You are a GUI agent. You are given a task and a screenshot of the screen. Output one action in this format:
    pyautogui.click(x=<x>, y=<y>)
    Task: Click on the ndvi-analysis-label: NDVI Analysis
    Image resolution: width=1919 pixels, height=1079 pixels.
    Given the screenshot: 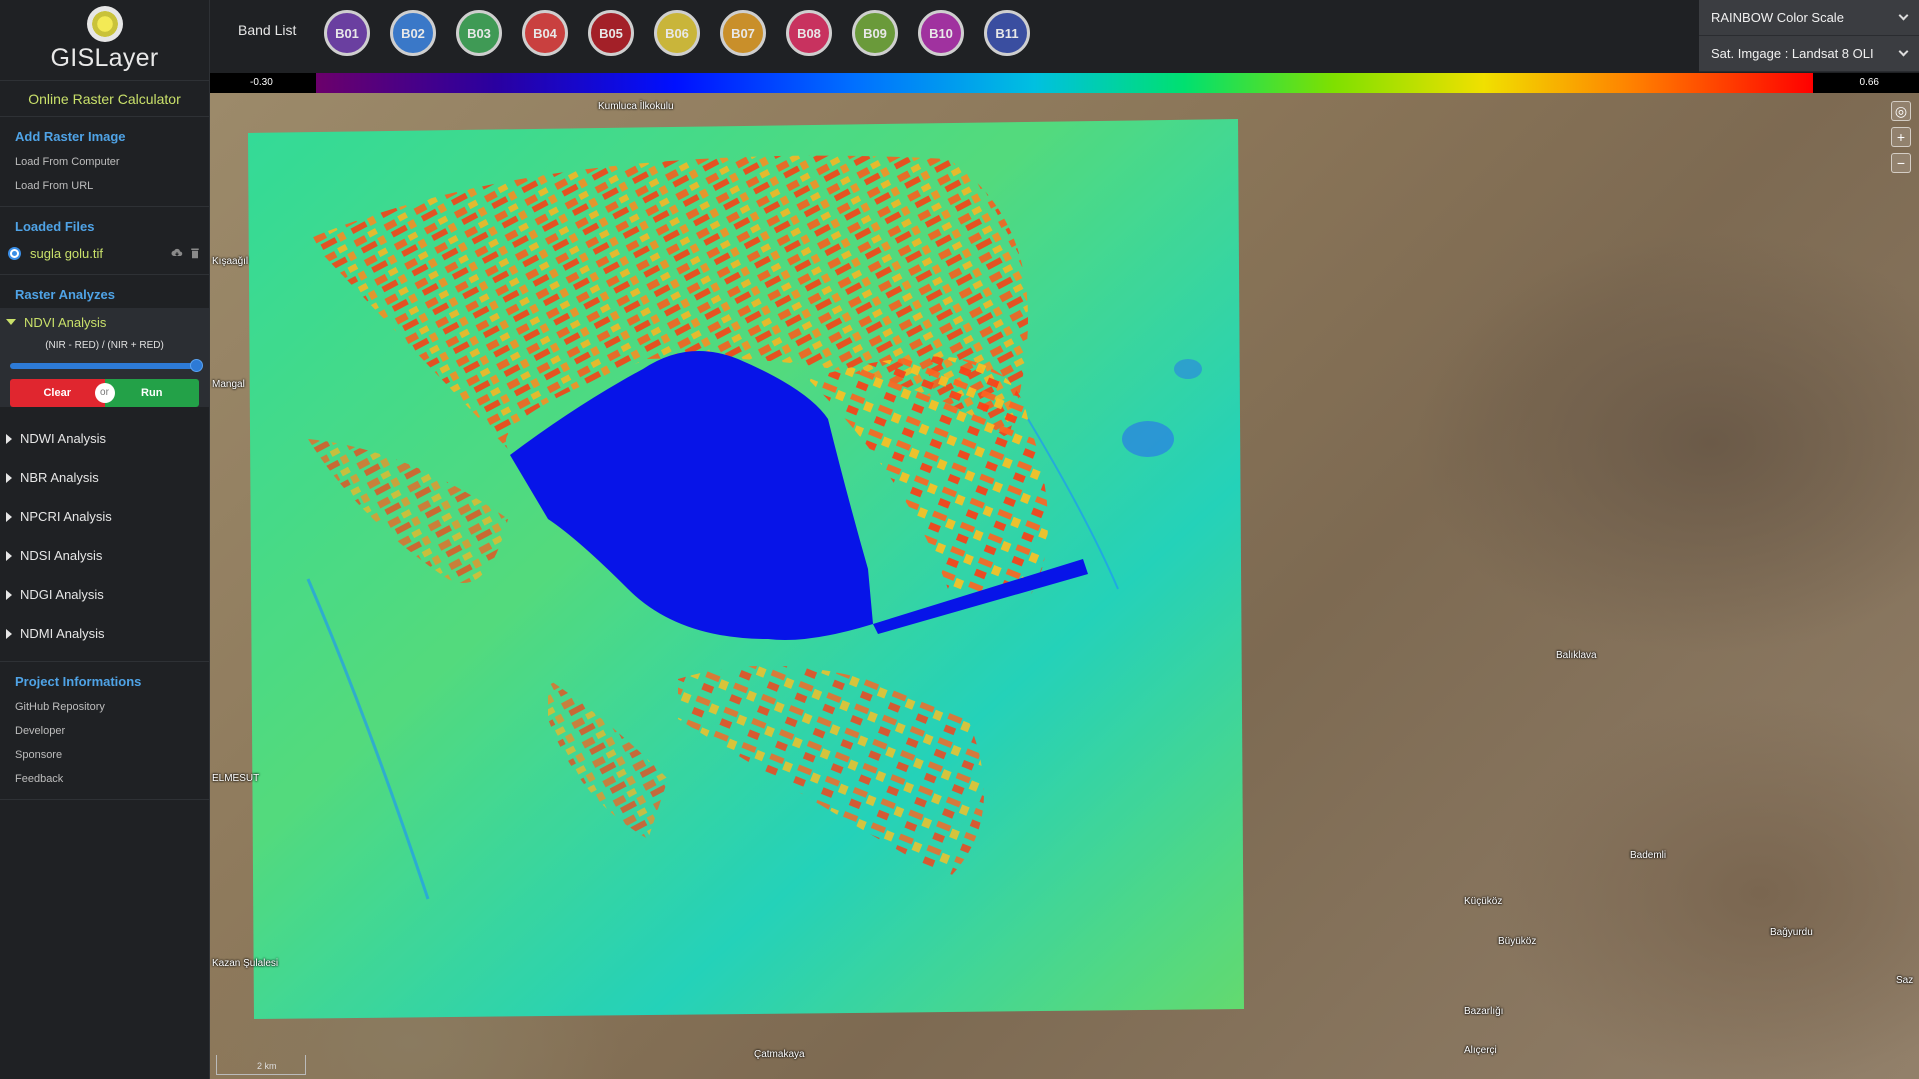 What is the action you would take?
    pyautogui.click(x=65, y=322)
    